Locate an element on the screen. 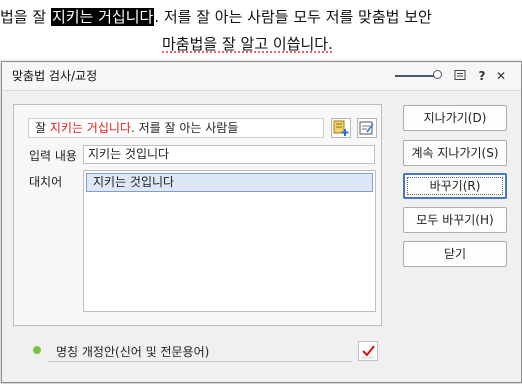 This screenshot has width=522, height=384. suggestions-label: 대치어 is located at coordinates (46, 182).